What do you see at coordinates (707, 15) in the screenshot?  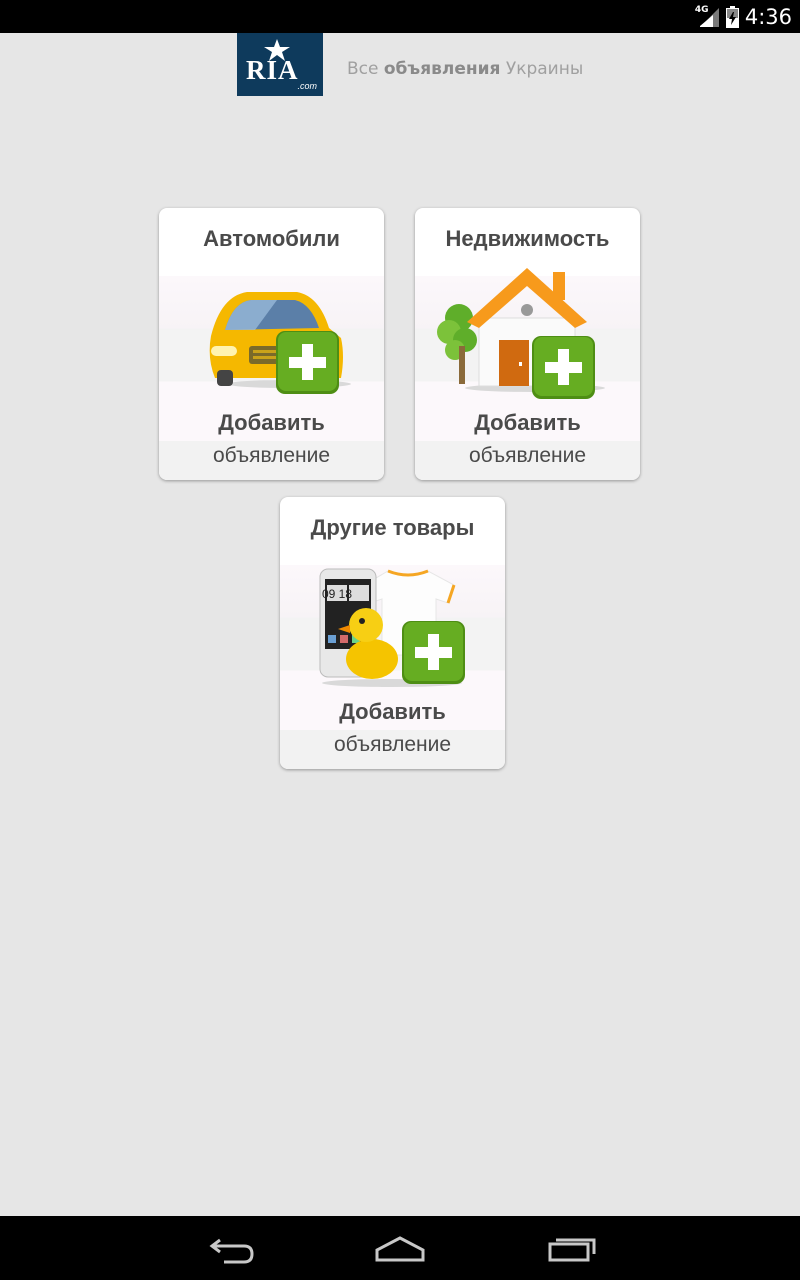 I see `signal-icon: 4G` at bounding box center [707, 15].